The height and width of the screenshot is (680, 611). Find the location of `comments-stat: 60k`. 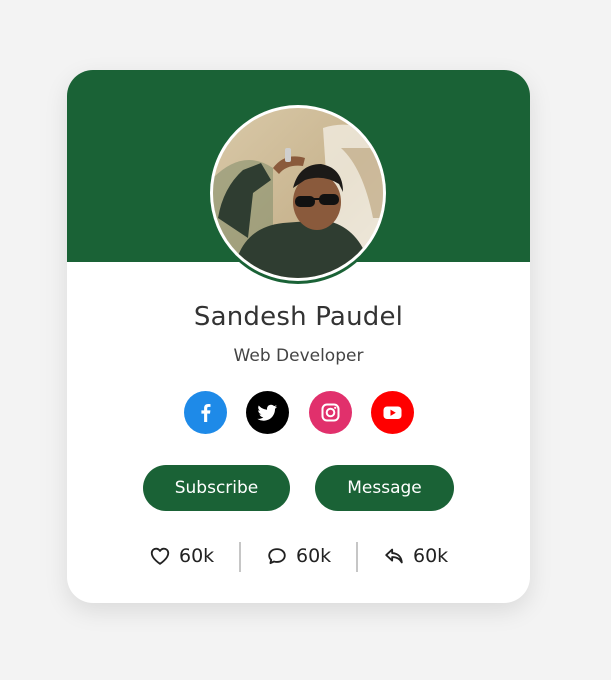

comments-stat: 60k is located at coordinates (298, 556).